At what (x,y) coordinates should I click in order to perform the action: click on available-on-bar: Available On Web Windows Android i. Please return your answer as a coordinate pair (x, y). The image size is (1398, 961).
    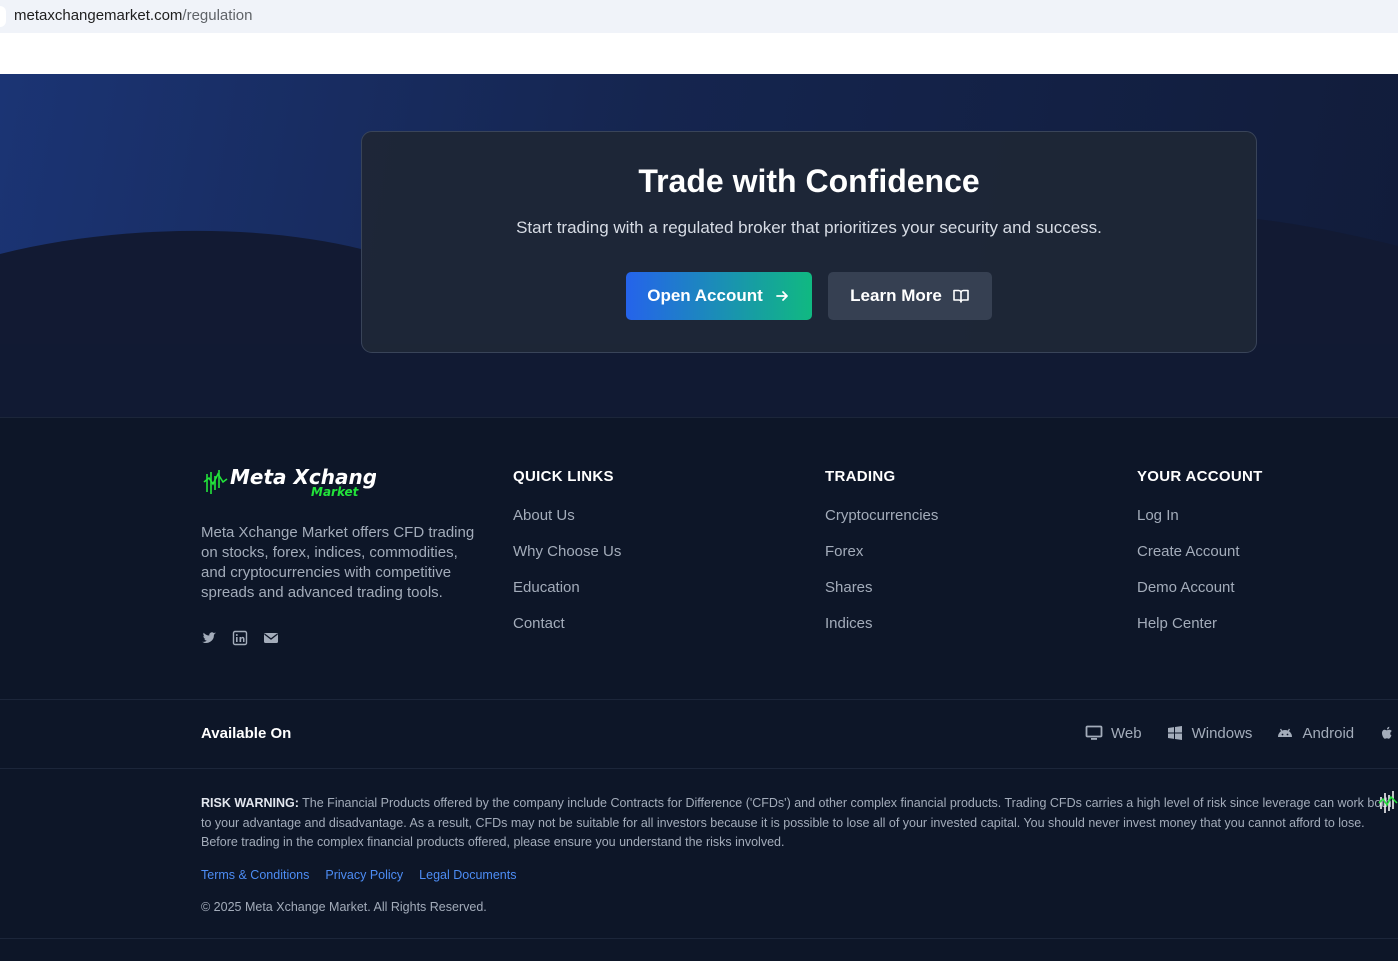
    Looking at the image, I should click on (699, 734).